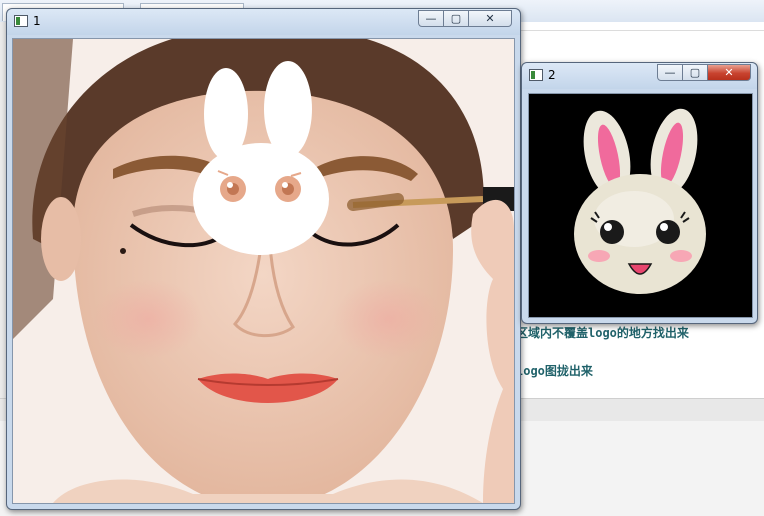 The image size is (764, 516). I want to click on window-2-title: 2, so click(552, 75).